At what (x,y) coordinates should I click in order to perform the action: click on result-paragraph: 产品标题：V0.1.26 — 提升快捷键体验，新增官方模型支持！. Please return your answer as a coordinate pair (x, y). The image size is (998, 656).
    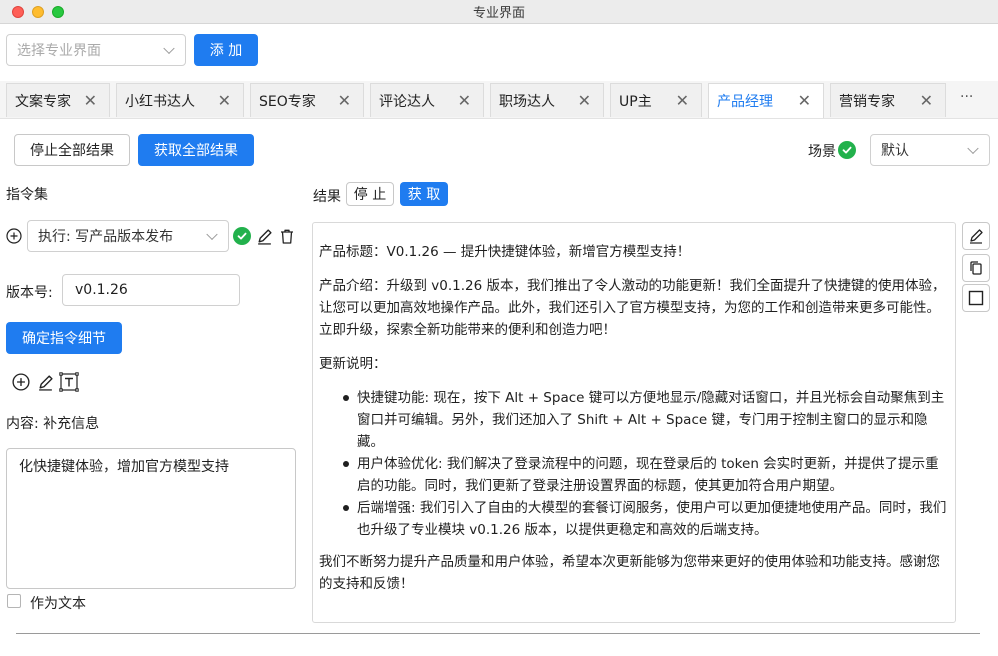
    Looking at the image, I should click on (505, 252).